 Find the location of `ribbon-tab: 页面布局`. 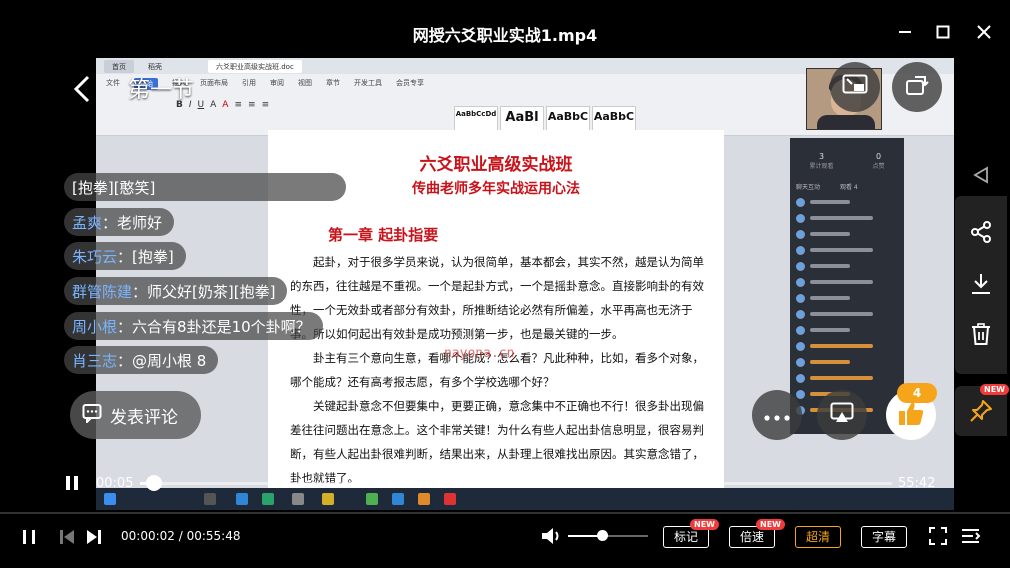

ribbon-tab: 页面布局 is located at coordinates (214, 83).